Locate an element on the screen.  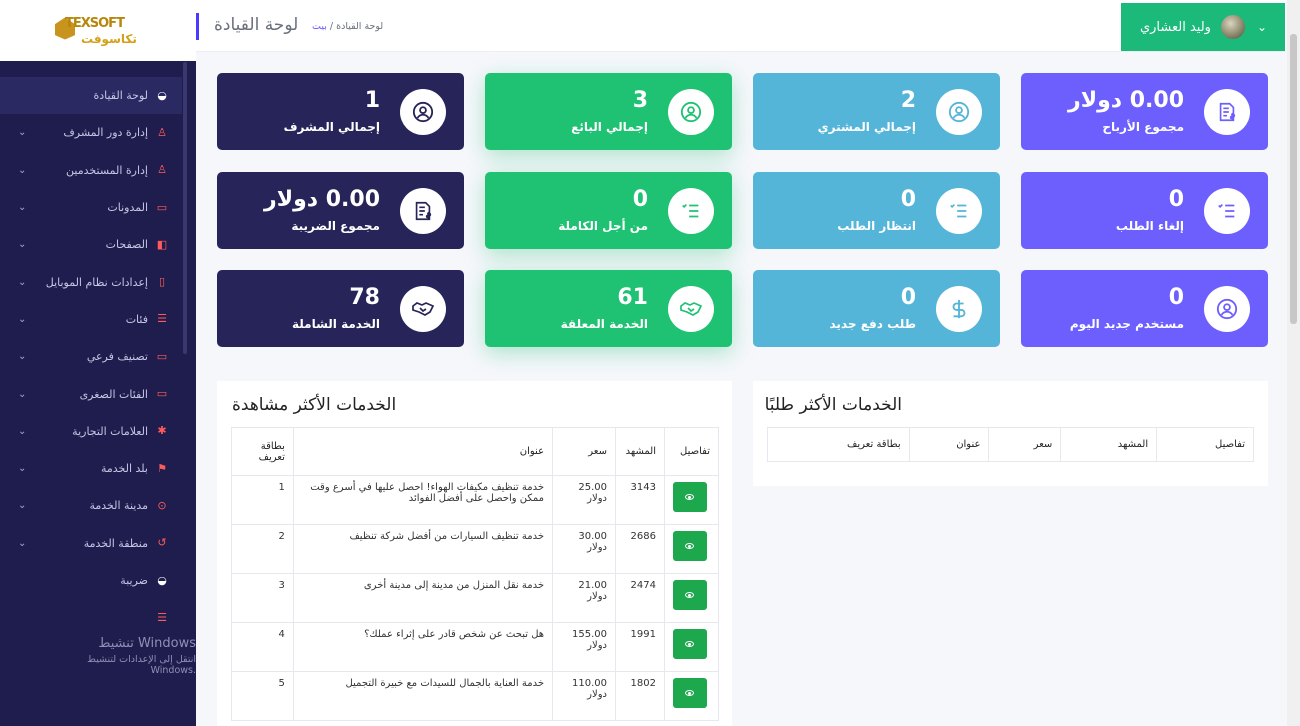
location-icon: ↺ is located at coordinates (162, 543).